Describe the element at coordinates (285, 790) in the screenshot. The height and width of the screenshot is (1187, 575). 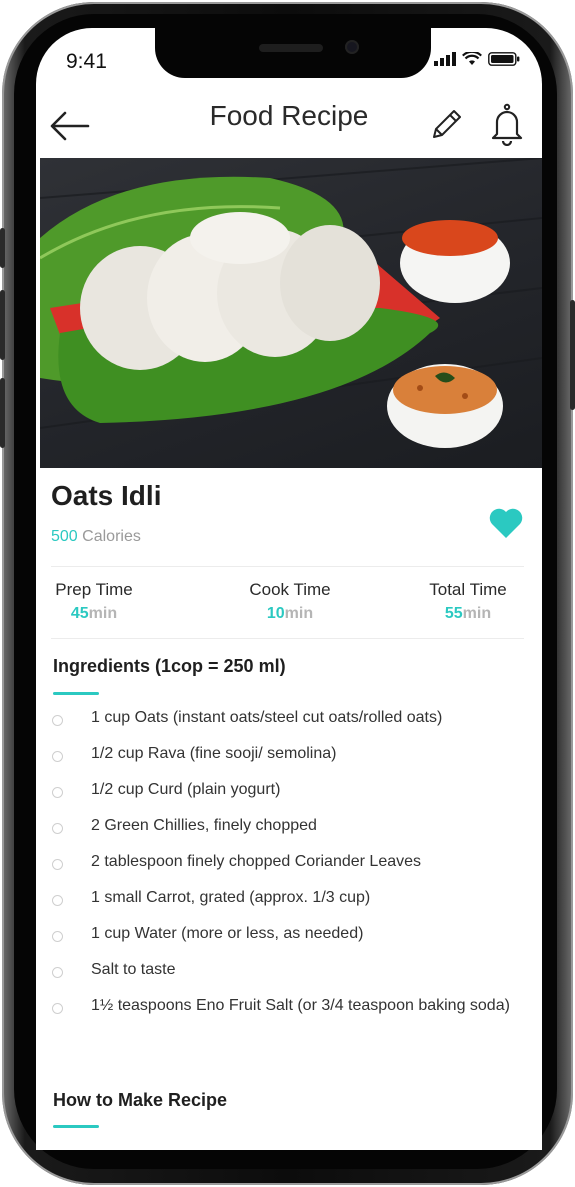
I see `ingredient-item: 1/2 cup Curd (plain yogurt)` at that location.